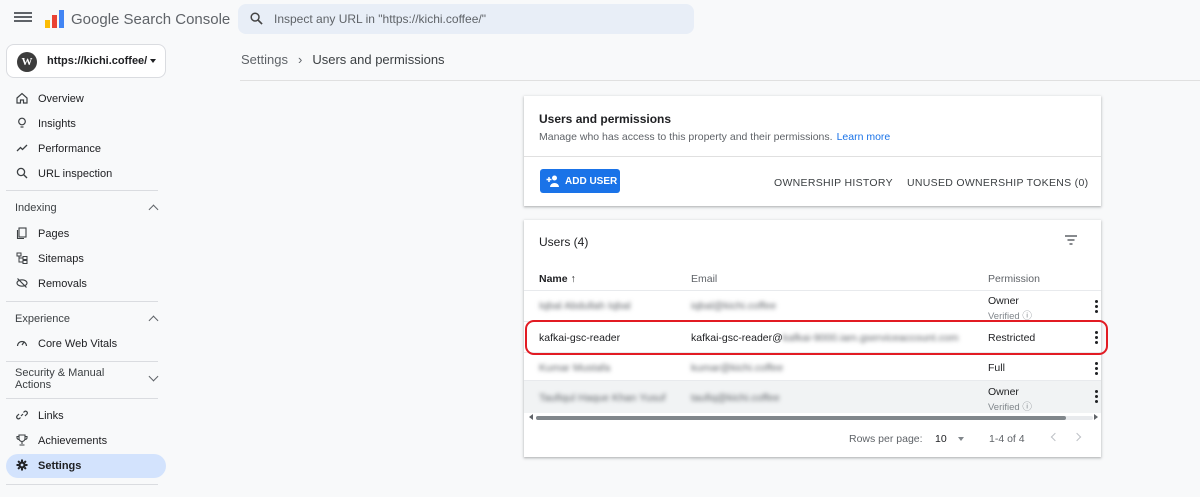 The width and height of the screenshot is (1200, 497). What do you see at coordinates (60, 466) in the screenshot?
I see `sidebar-item-label: Settings` at bounding box center [60, 466].